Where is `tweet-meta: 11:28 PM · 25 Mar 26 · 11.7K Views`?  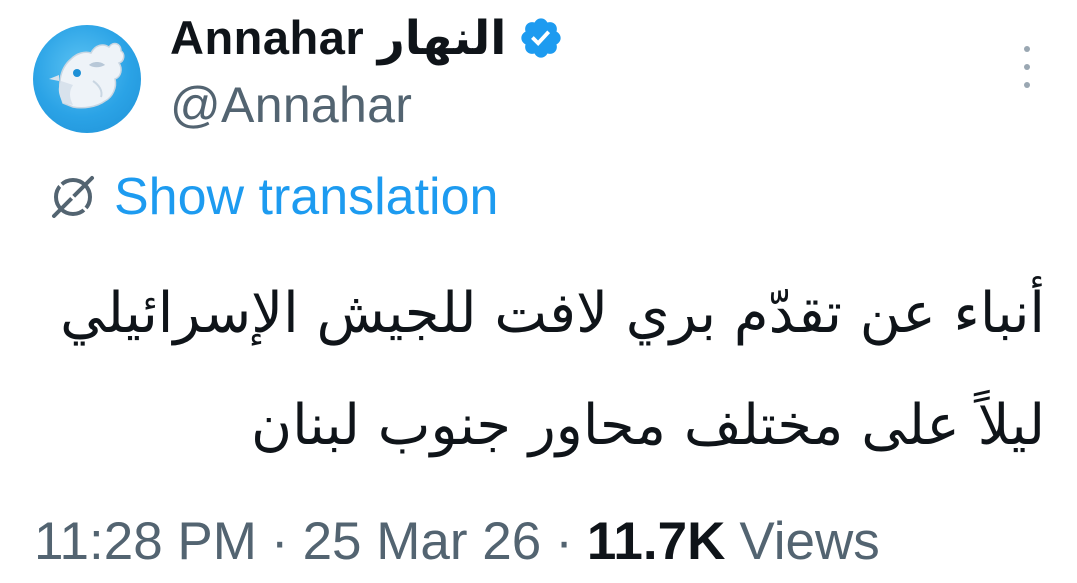
tweet-meta: 11:28 PM · 25 Mar 26 · 11.7K Views is located at coordinates (457, 541).